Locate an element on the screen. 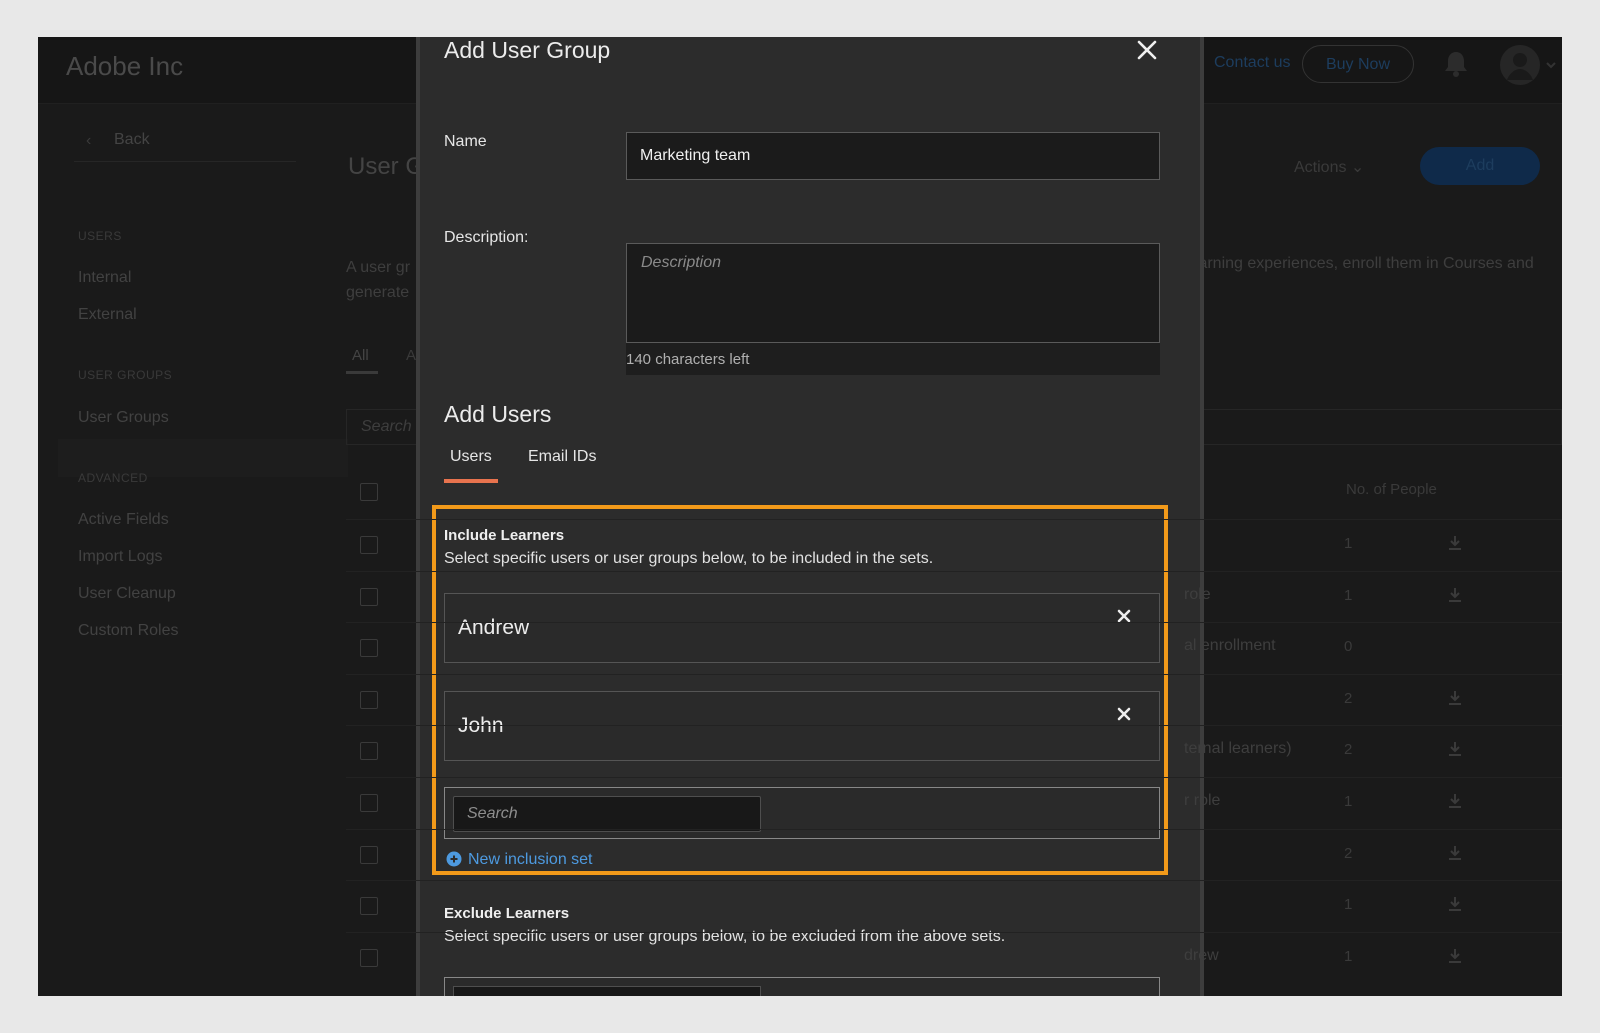 The image size is (1600, 1033). include-learners-title: Include Learners is located at coordinates (504, 535).